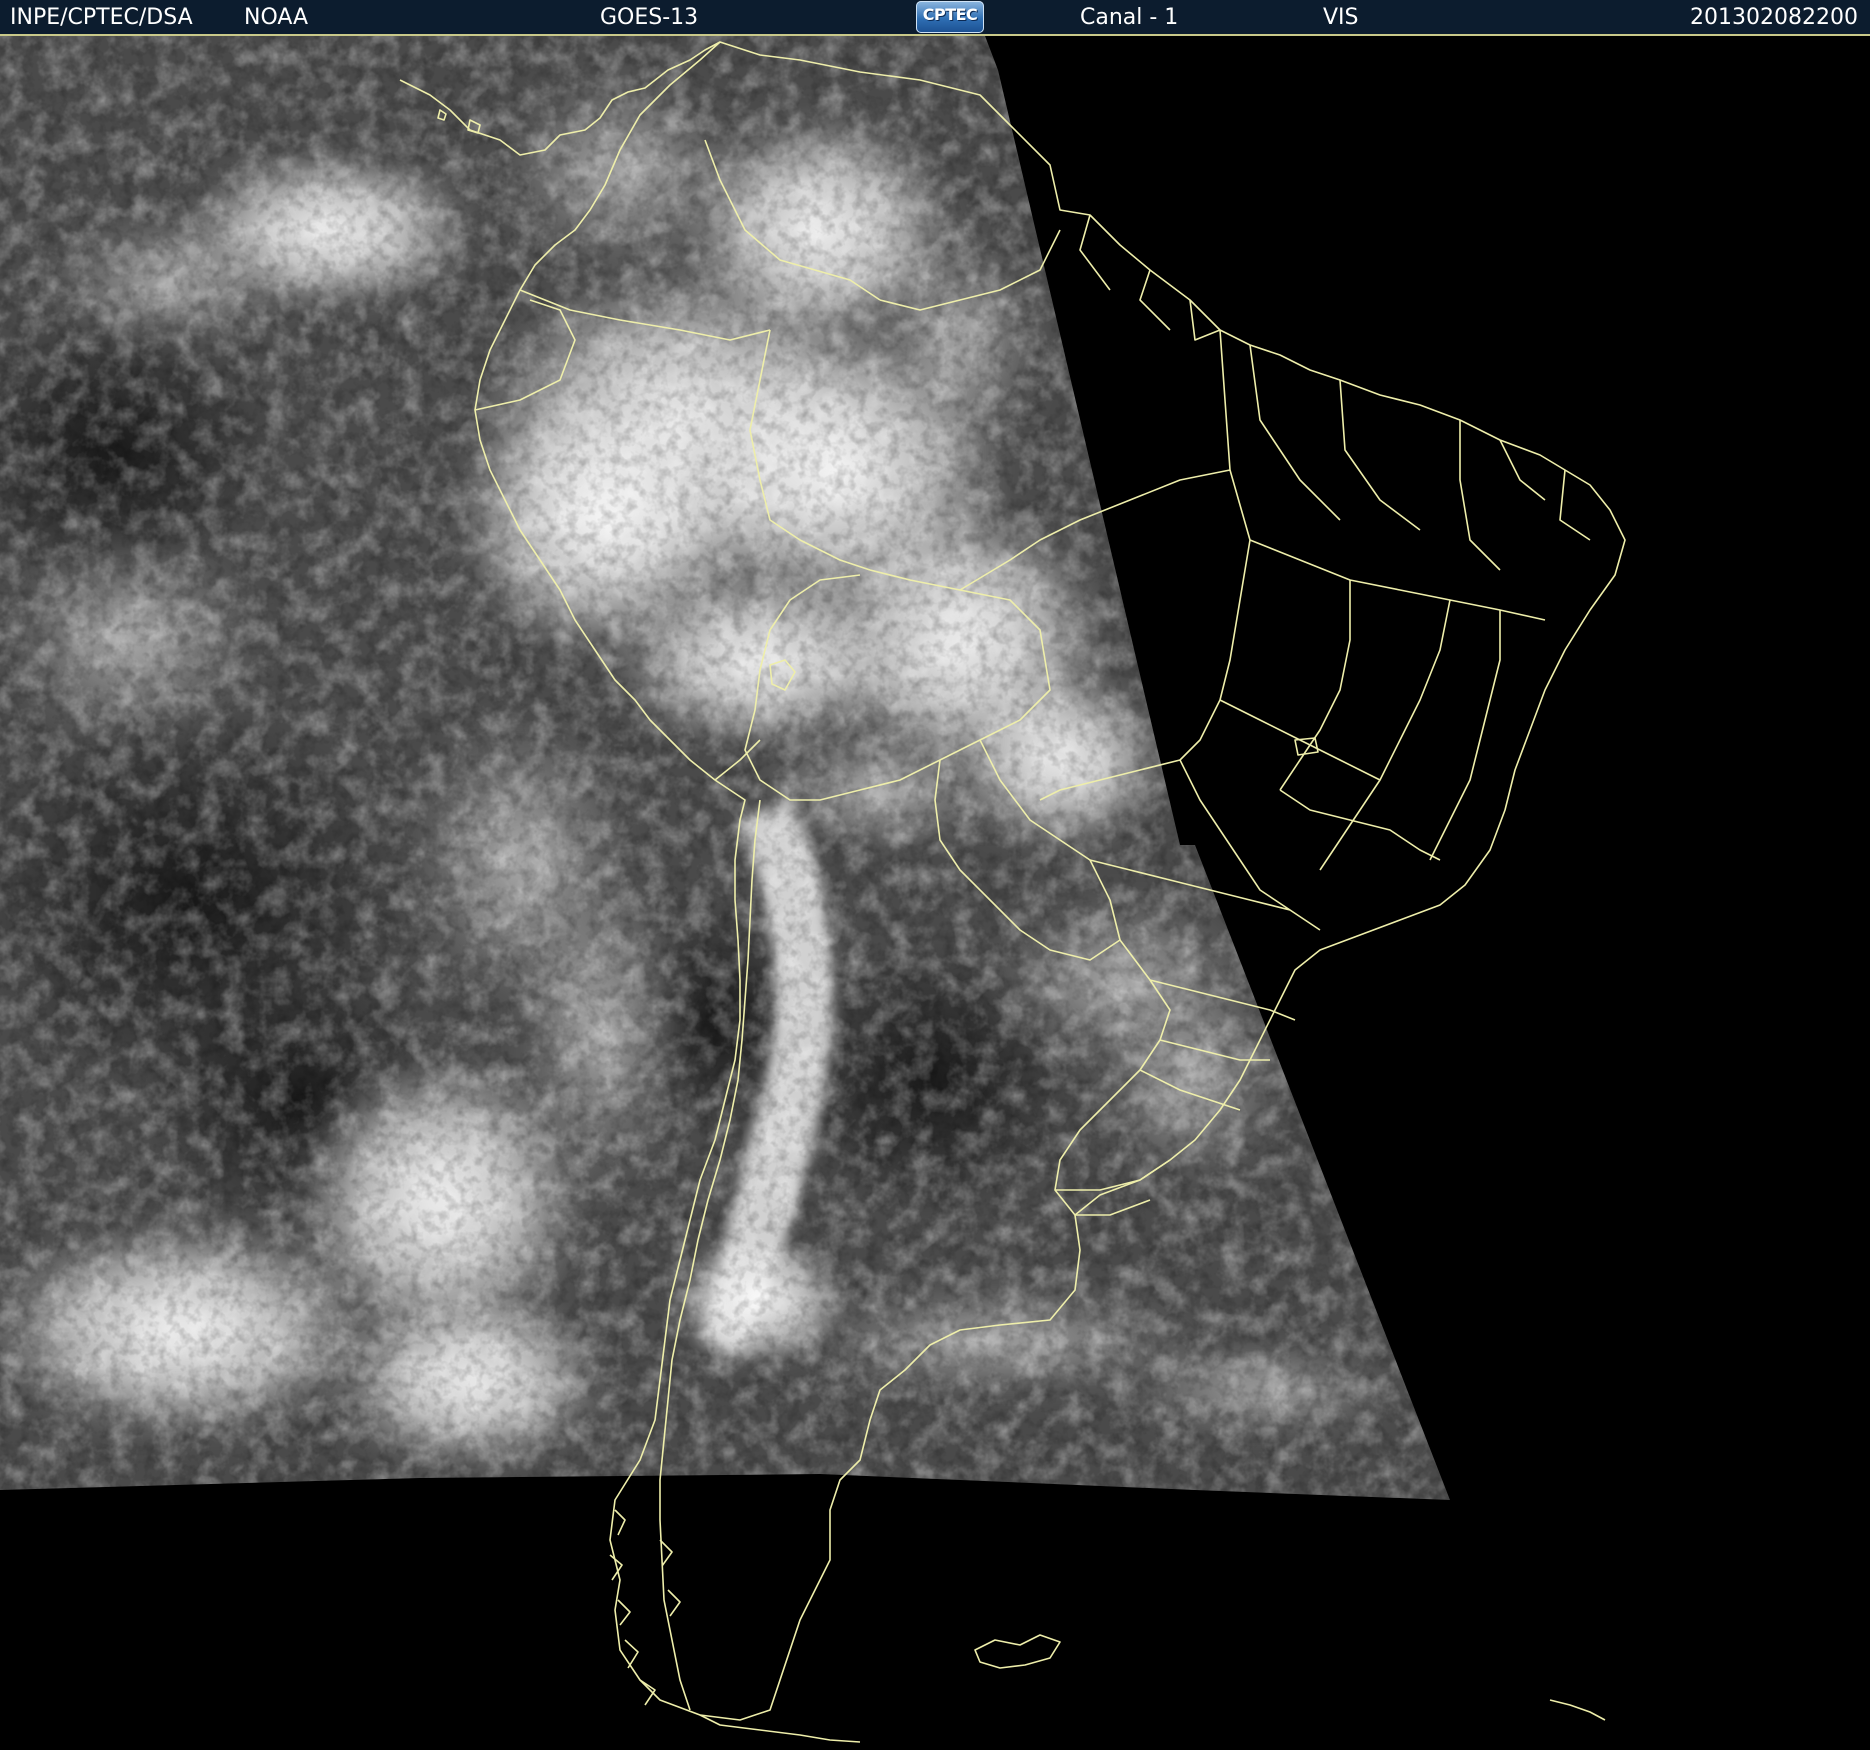  Describe the element at coordinates (101, 17) in the screenshot. I see `agency-label: INPE/CPTEC/DSA` at that location.